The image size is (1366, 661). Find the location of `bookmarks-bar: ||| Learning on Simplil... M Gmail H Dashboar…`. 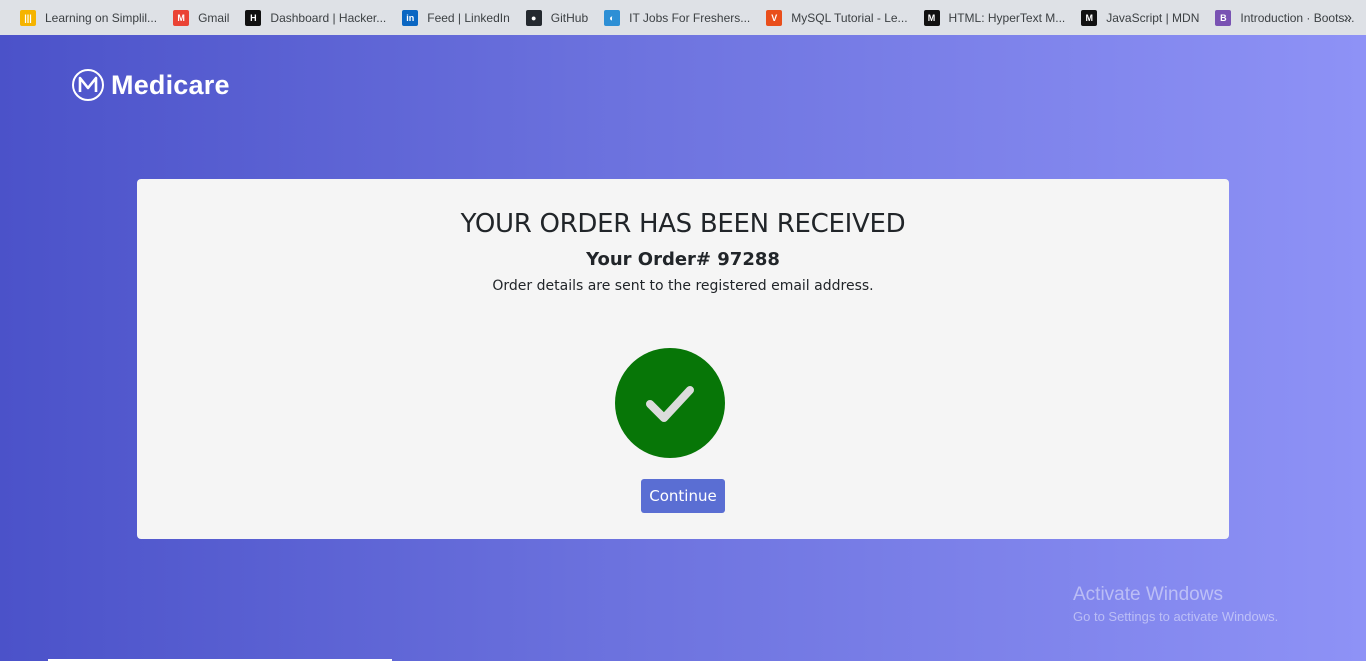

bookmarks-bar: ||| Learning on Simplil... M Gmail H Dashboar… is located at coordinates (683, 17).